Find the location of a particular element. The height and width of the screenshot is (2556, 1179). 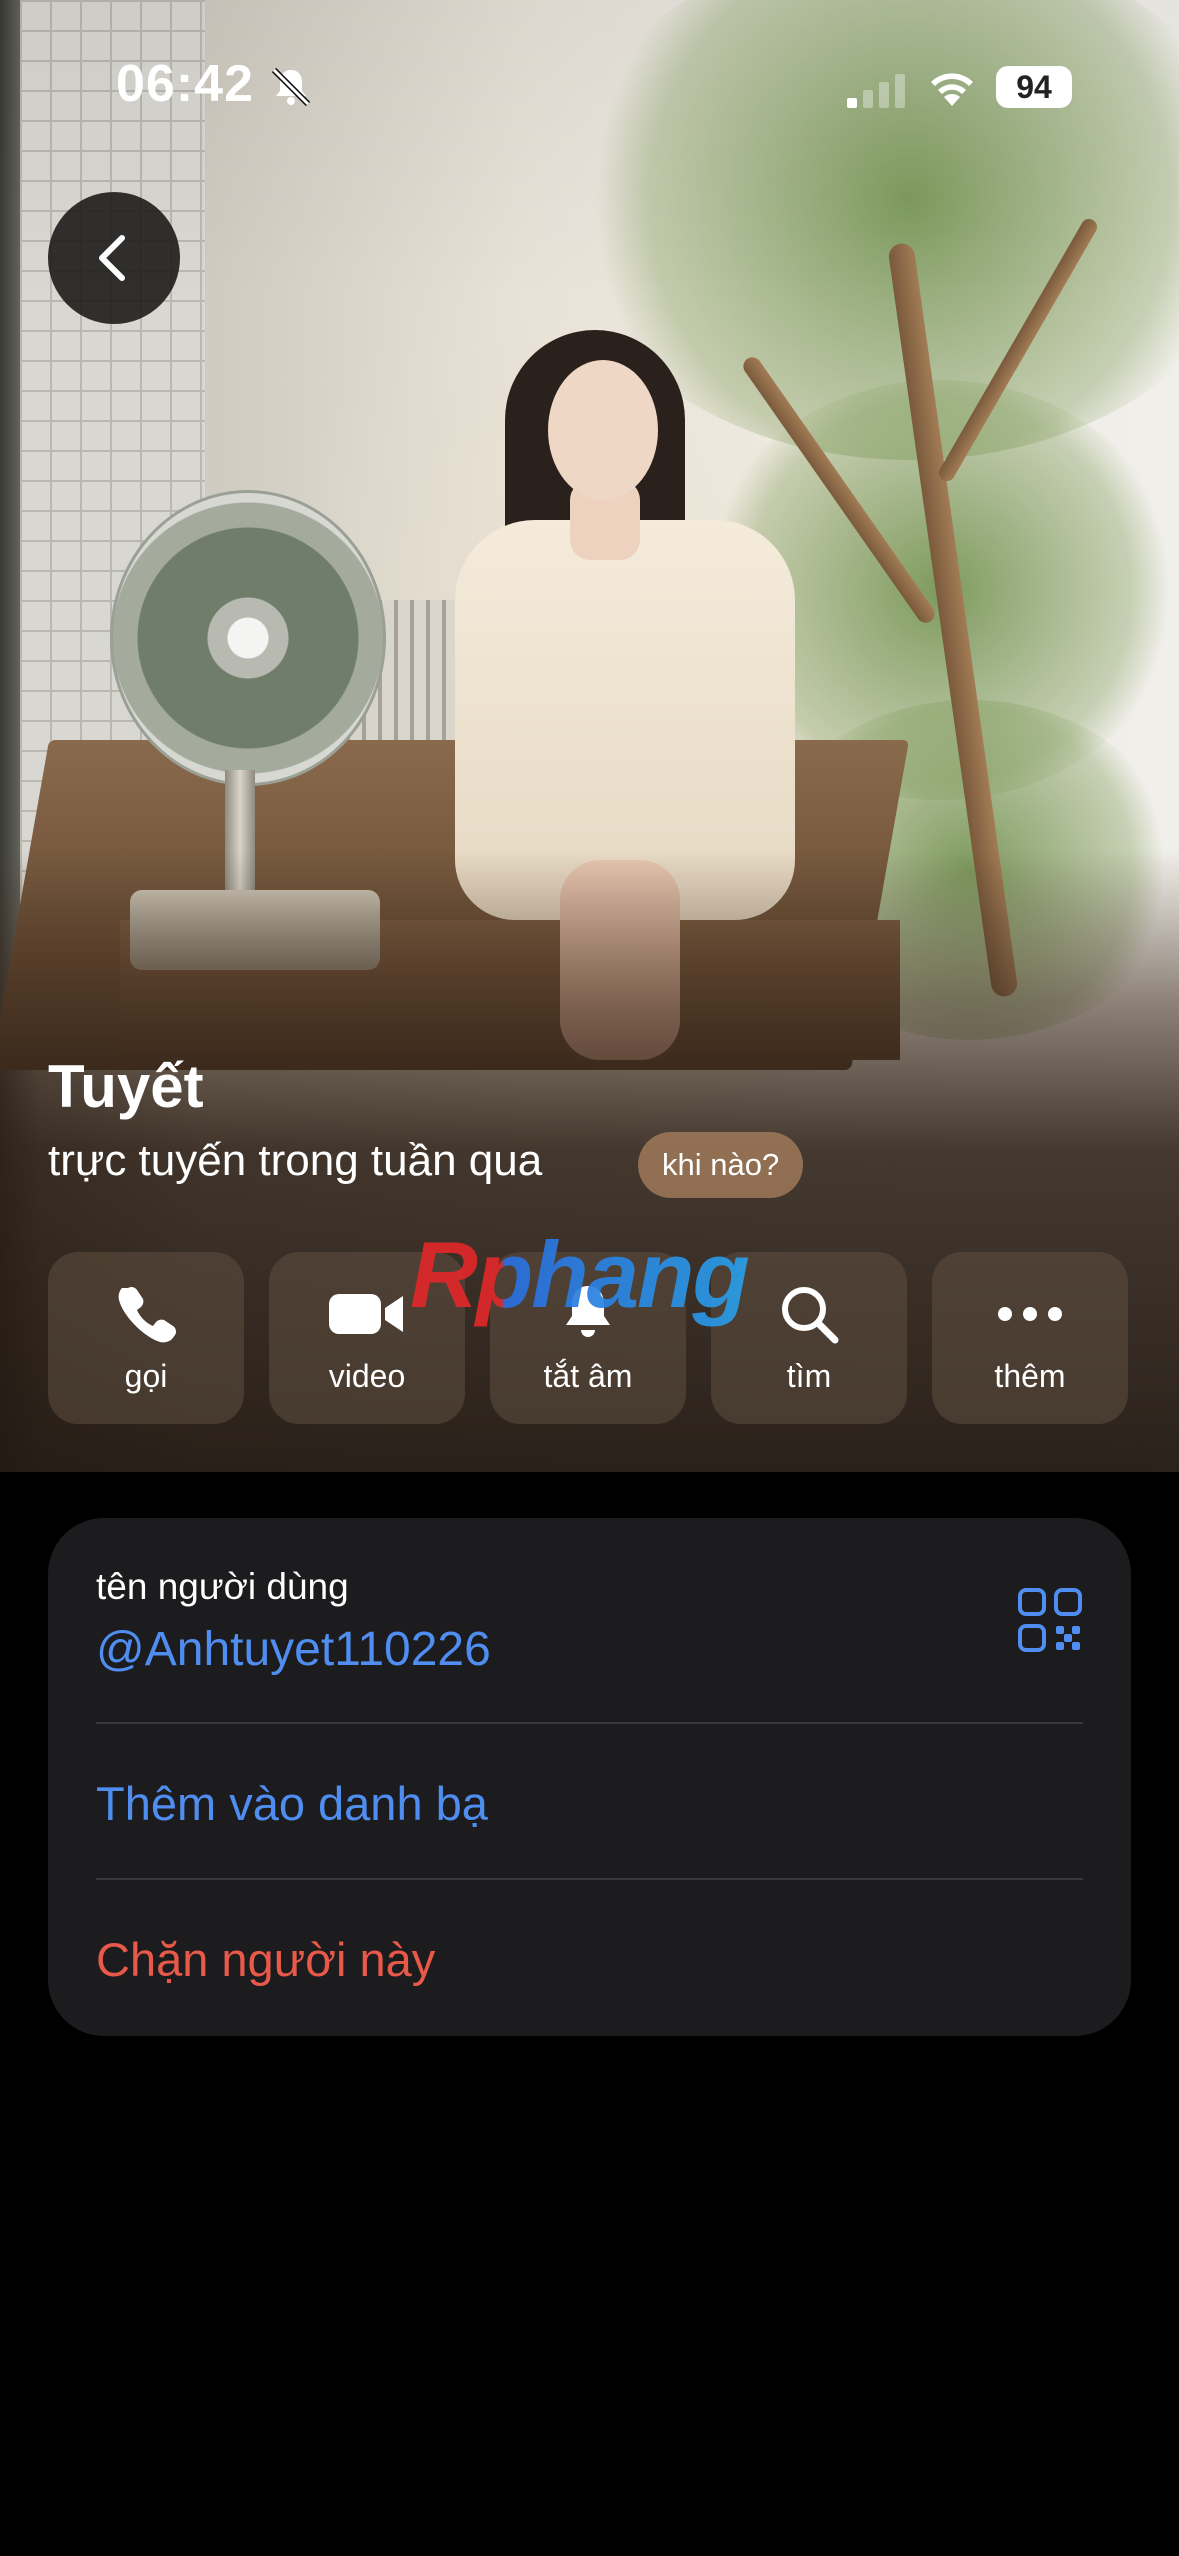

username-caption: tên người dùng is located at coordinates (222, 1586).